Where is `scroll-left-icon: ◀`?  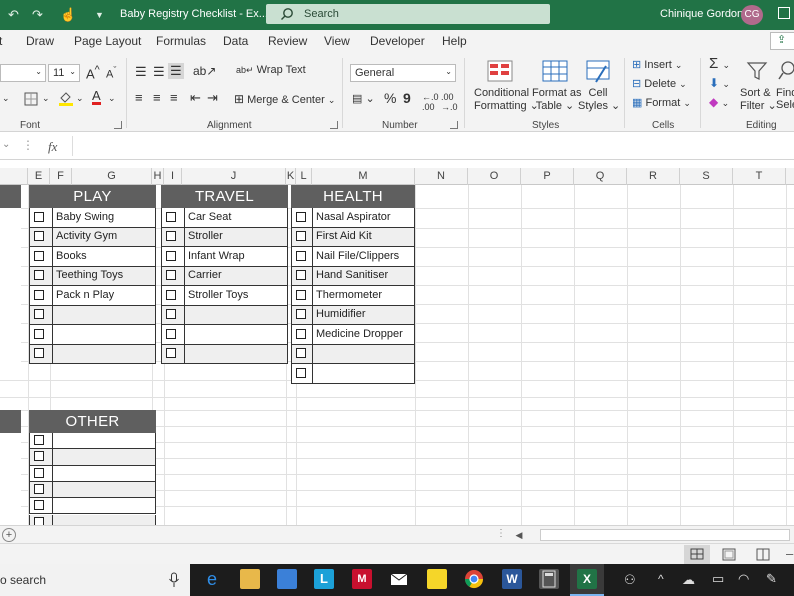
scroll-left-icon: ◀ is located at coordinates (519, 535).